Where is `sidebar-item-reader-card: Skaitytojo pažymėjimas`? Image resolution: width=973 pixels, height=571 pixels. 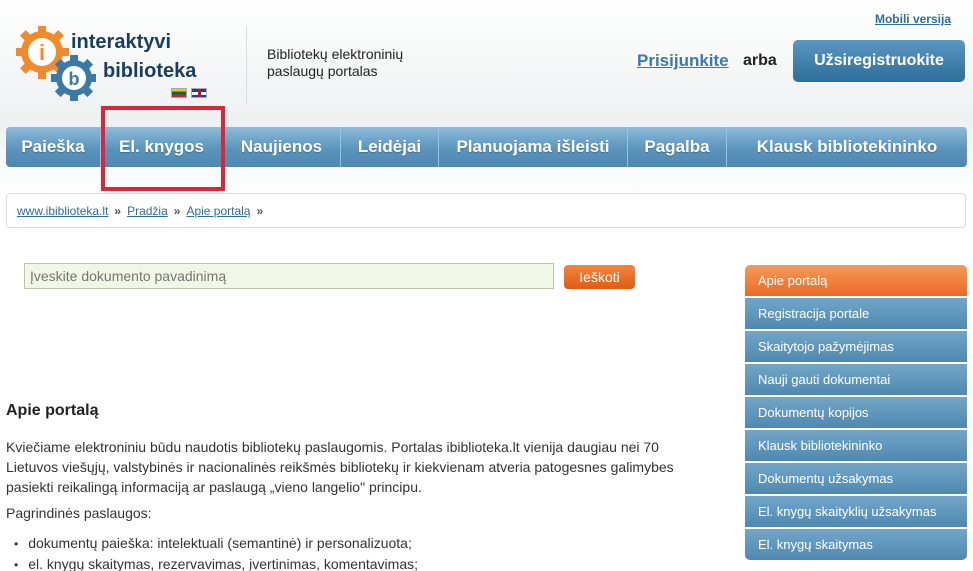
sidebar-item-reader-card: Skaitytojo pažymėjimas is located at coordinates (856, 346).